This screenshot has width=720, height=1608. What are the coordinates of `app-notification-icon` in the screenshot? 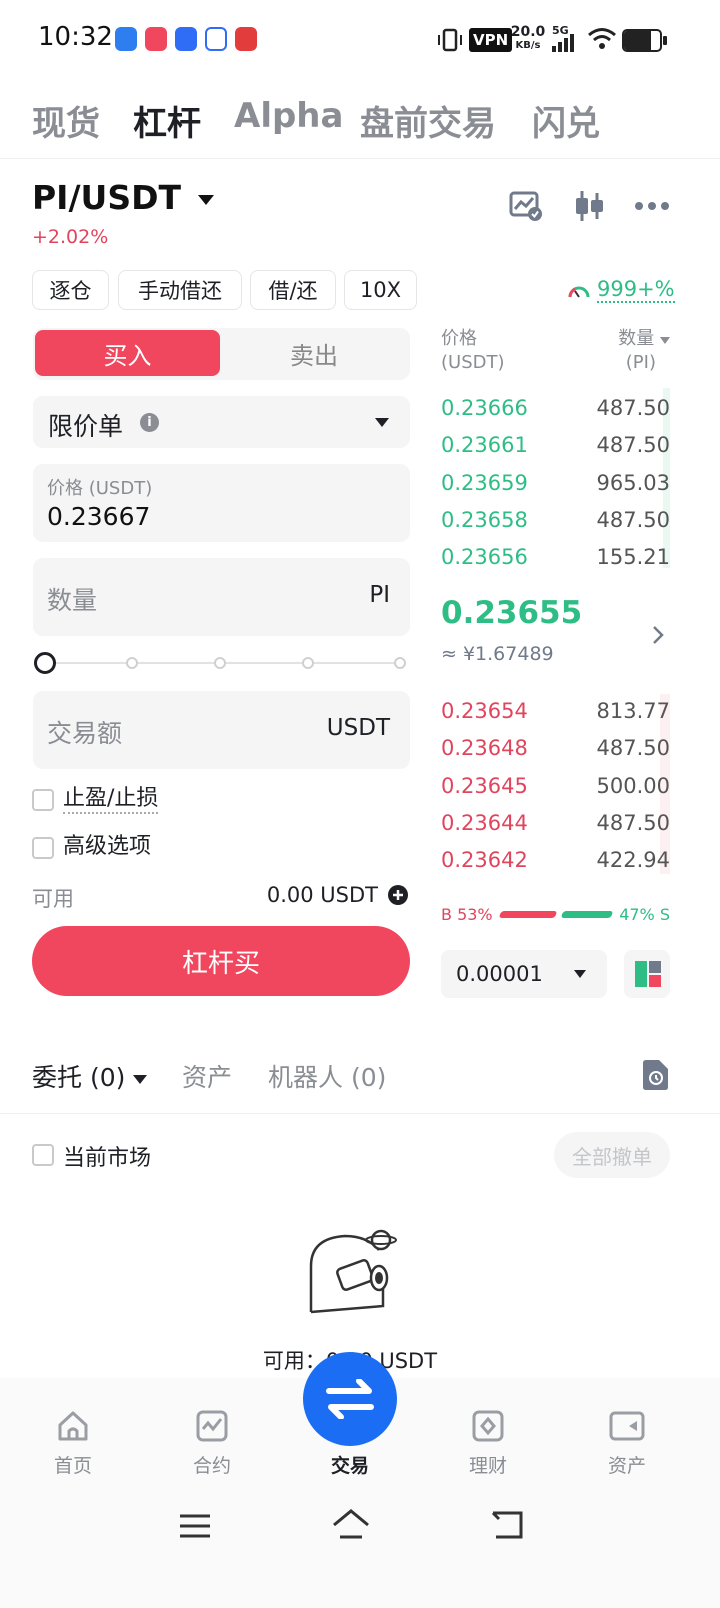 It's located at (126, 39).